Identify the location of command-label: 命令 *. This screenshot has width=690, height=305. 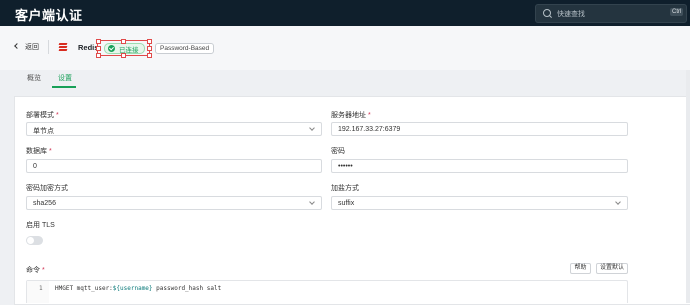
(35, 270).